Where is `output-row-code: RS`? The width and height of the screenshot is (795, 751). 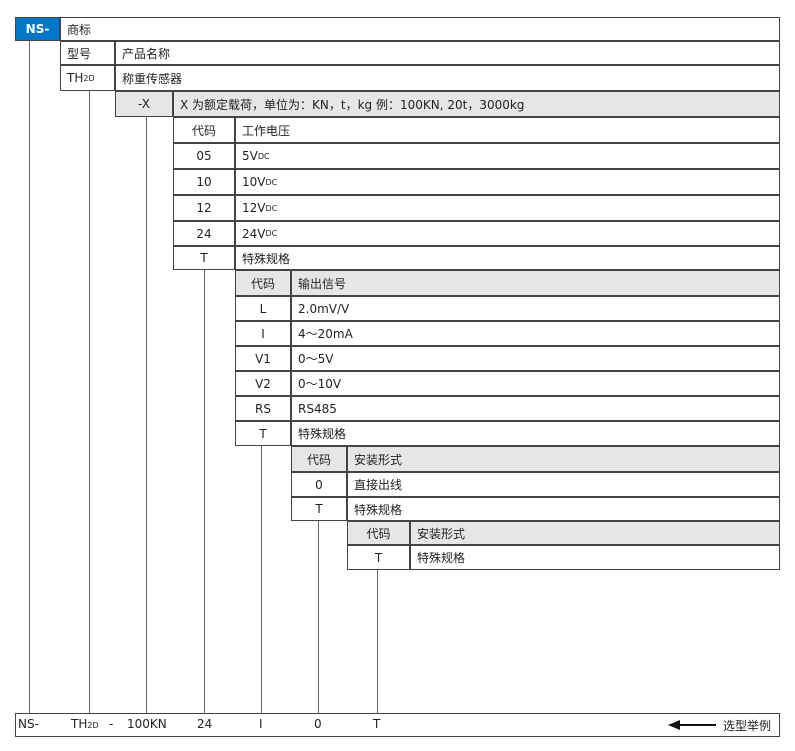
output-row-code: RS is located at coordinates (263, 408).